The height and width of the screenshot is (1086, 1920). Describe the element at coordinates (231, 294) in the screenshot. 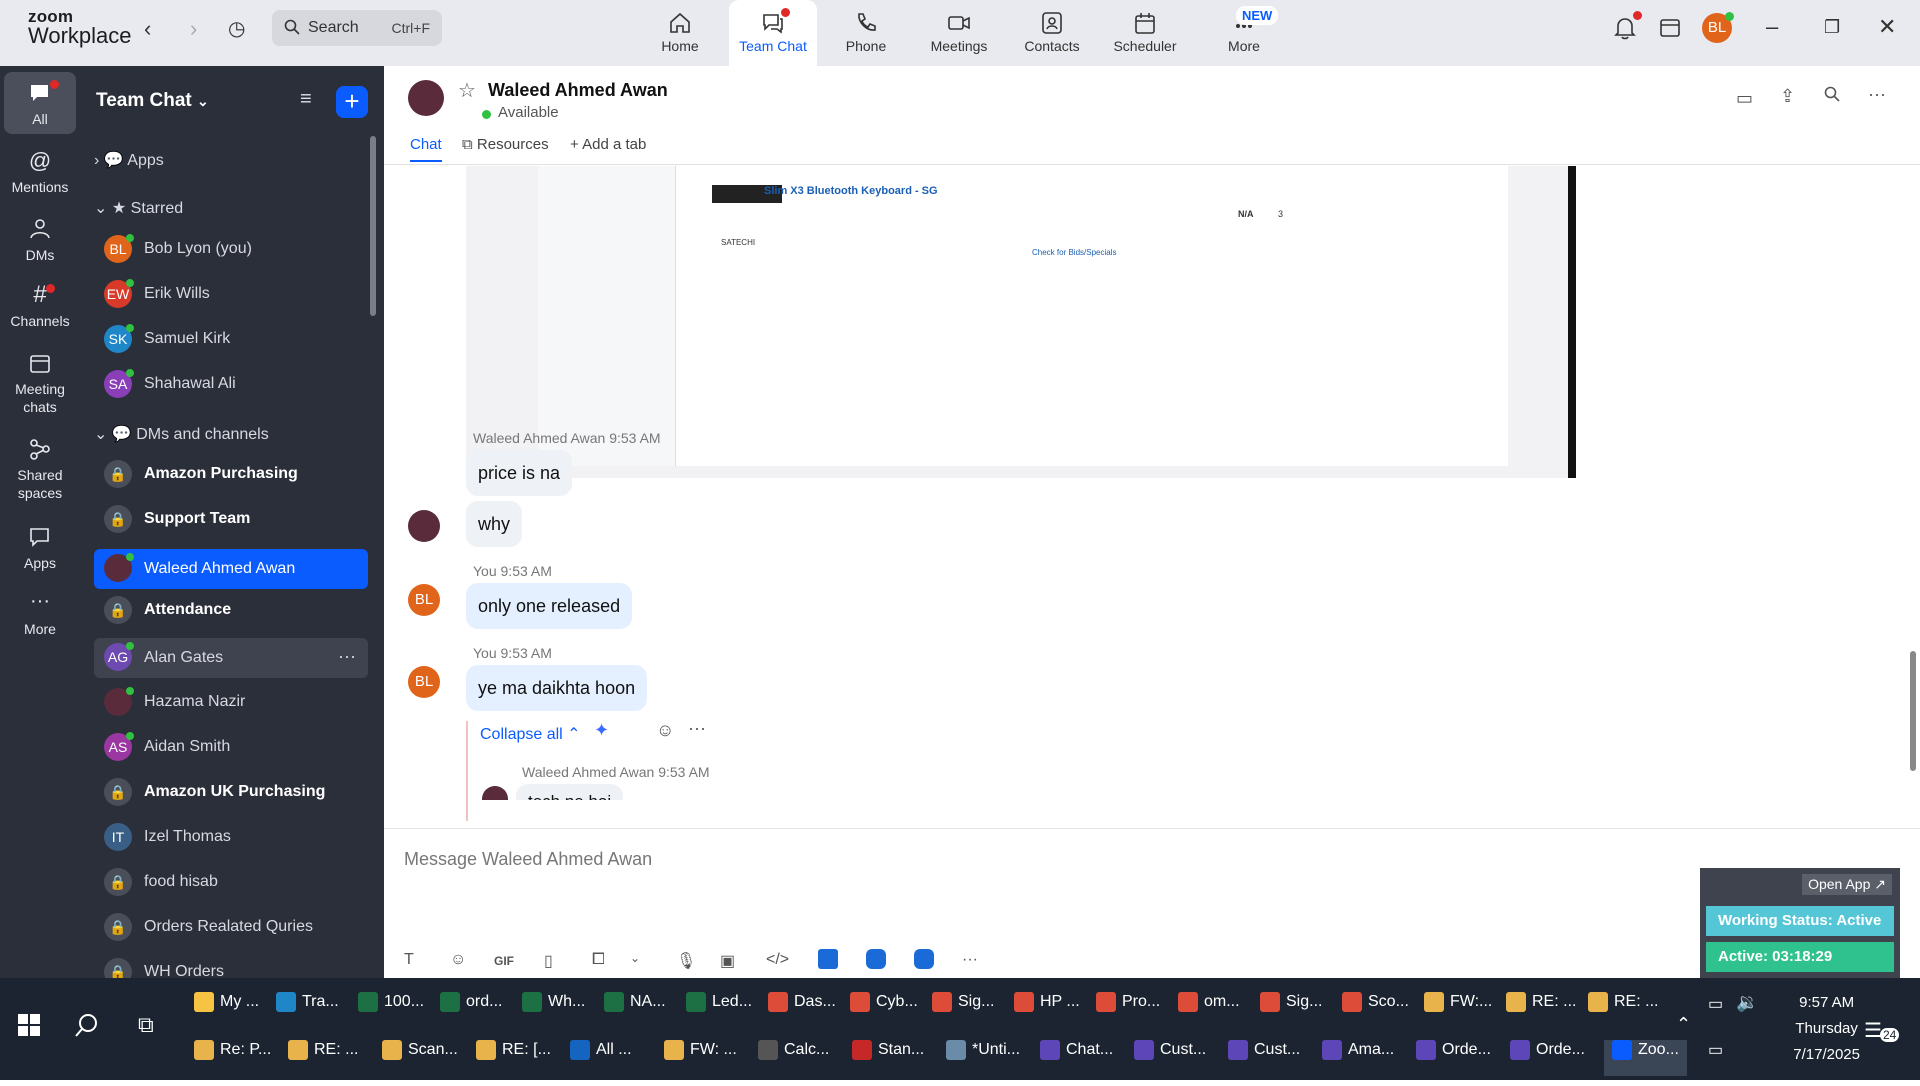

I see `sidebar-item-erik-wills: EW Erik Wills` at that location.